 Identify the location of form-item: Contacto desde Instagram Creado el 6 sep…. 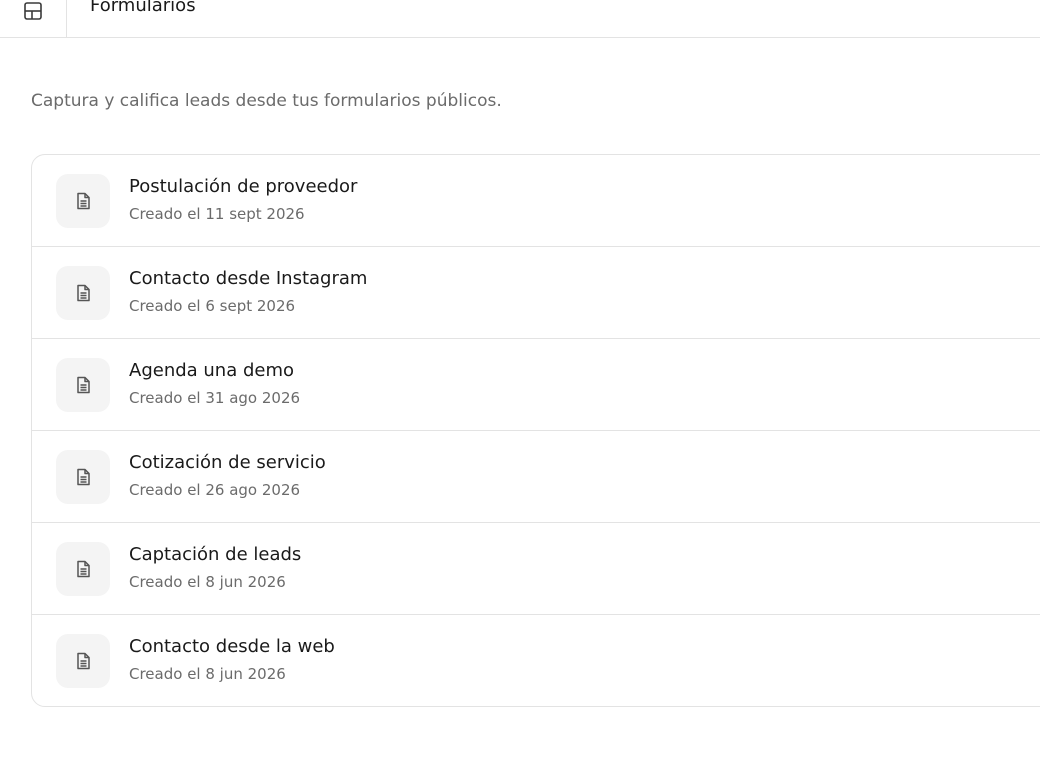
(536, 293).